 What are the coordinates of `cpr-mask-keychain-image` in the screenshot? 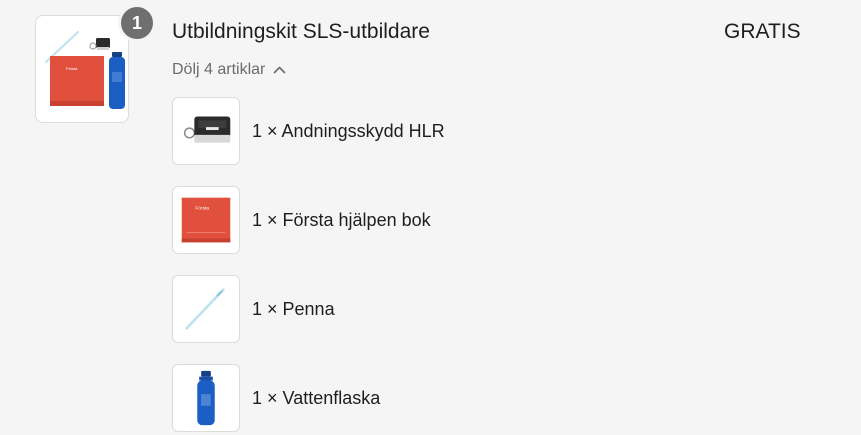 It's located at (207, 129).